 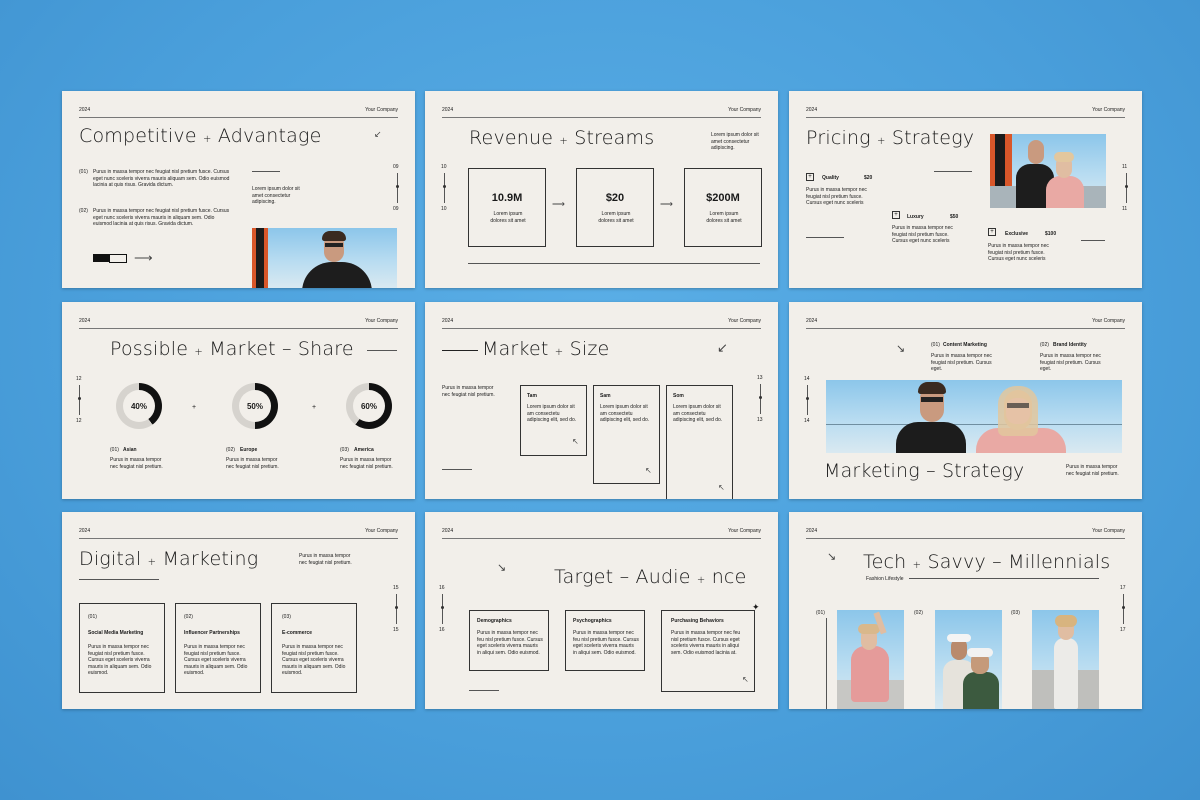 What do you see at coordinates (1015, 613) in the screenshot?
I see `photo-number: (03)` at bounding box center [1015, 613].